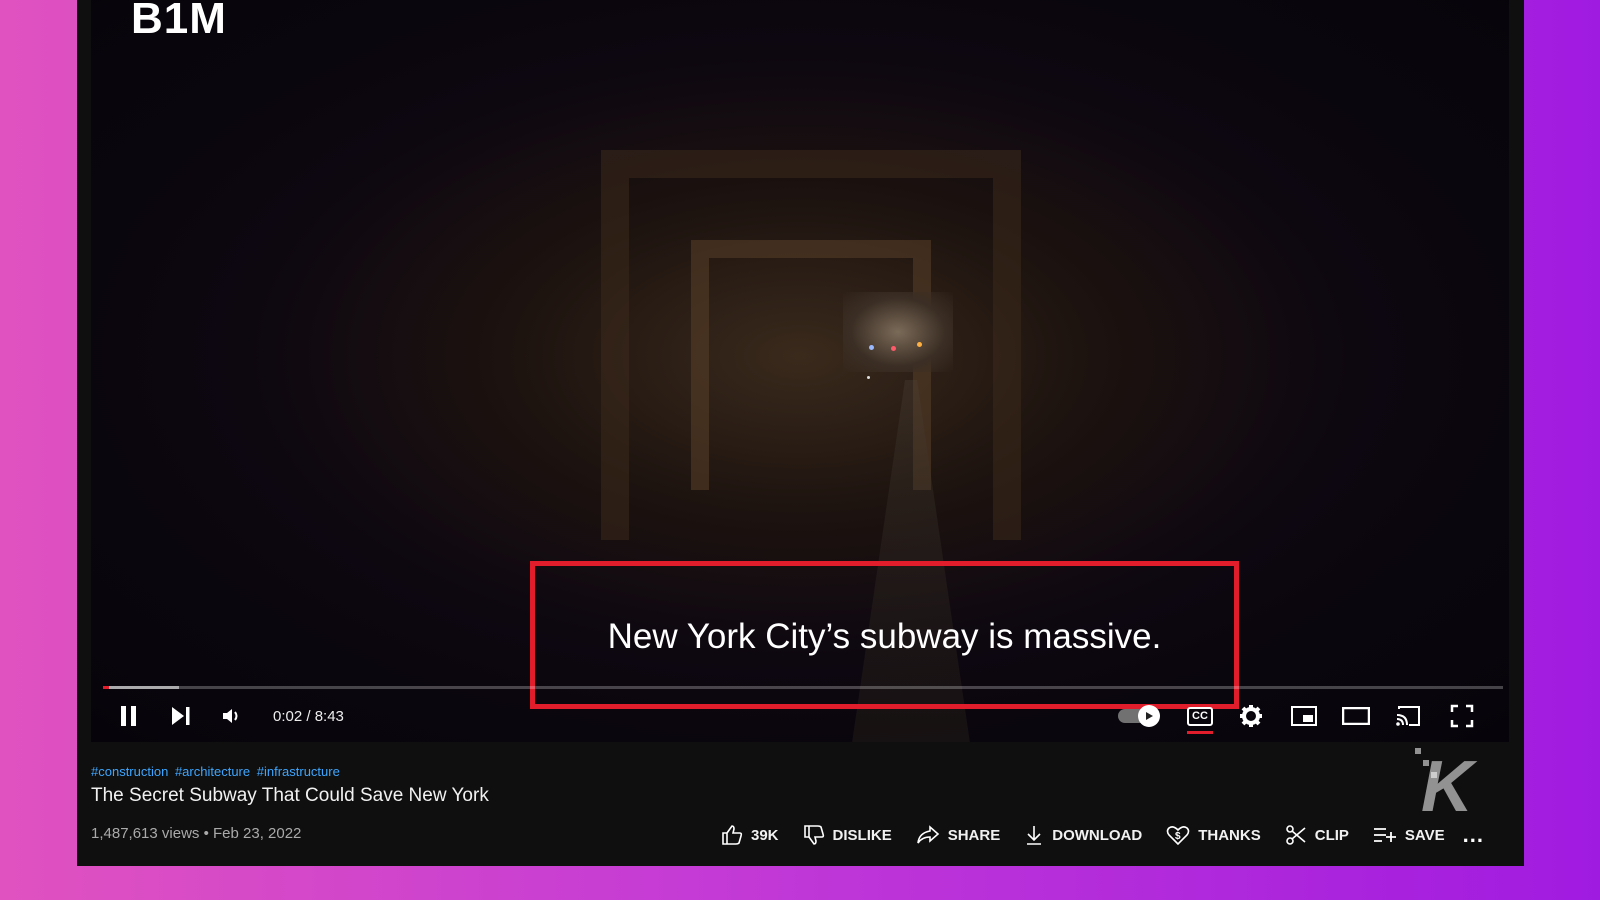 Image resolution: width=1600 pixels, height=900 pixels. I want to click on captions-button: CC, so click(1200, 718).